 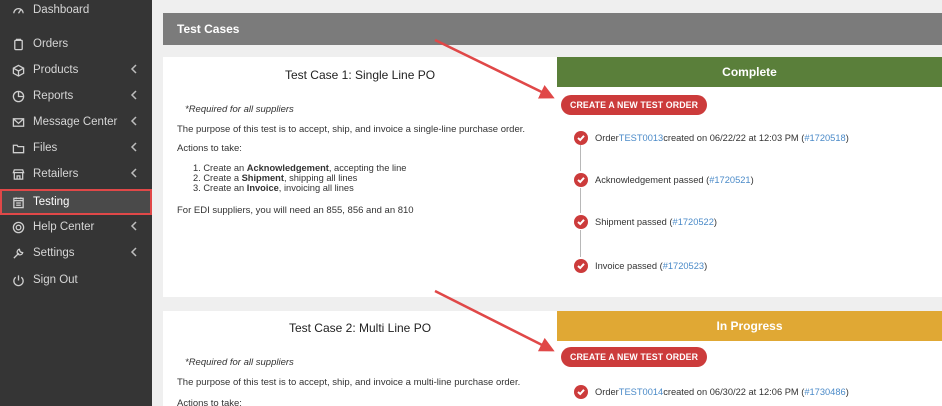 I want to click on sidebar-item-dashboard: Dashboard, so click(x=76, y=10).